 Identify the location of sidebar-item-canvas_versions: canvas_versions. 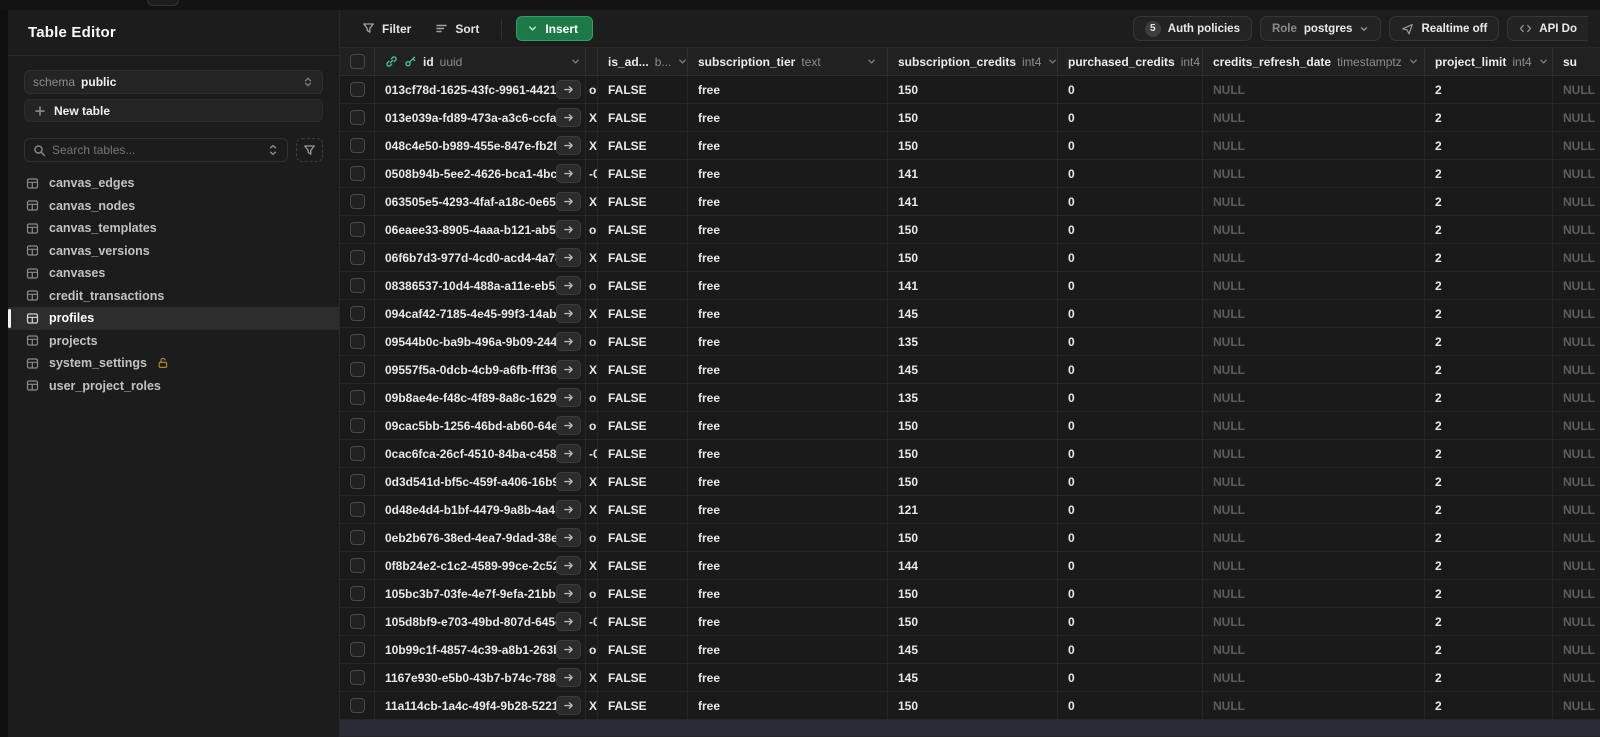
(173, 251).